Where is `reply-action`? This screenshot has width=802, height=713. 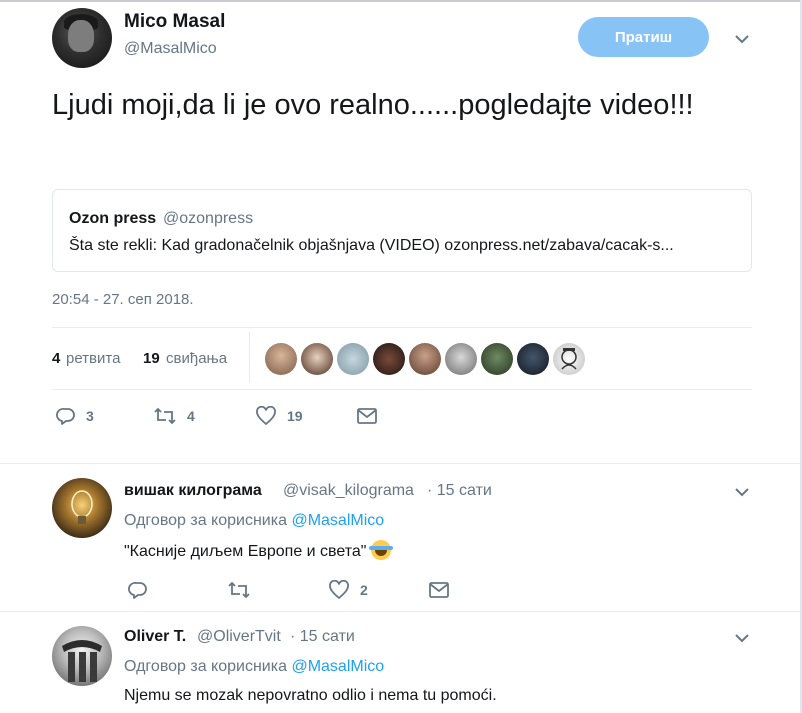
reply-action is located at coordinates (138, 590).